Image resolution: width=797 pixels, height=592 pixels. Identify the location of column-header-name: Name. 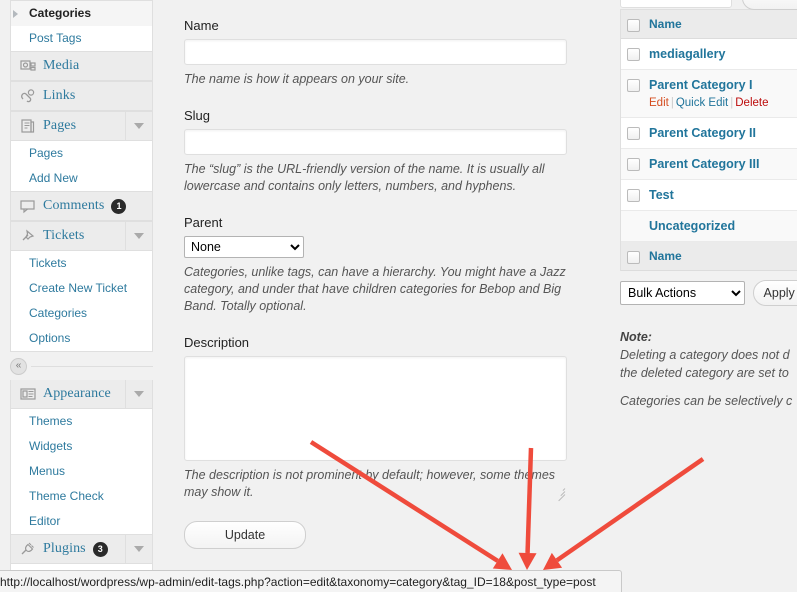
(665, 24).